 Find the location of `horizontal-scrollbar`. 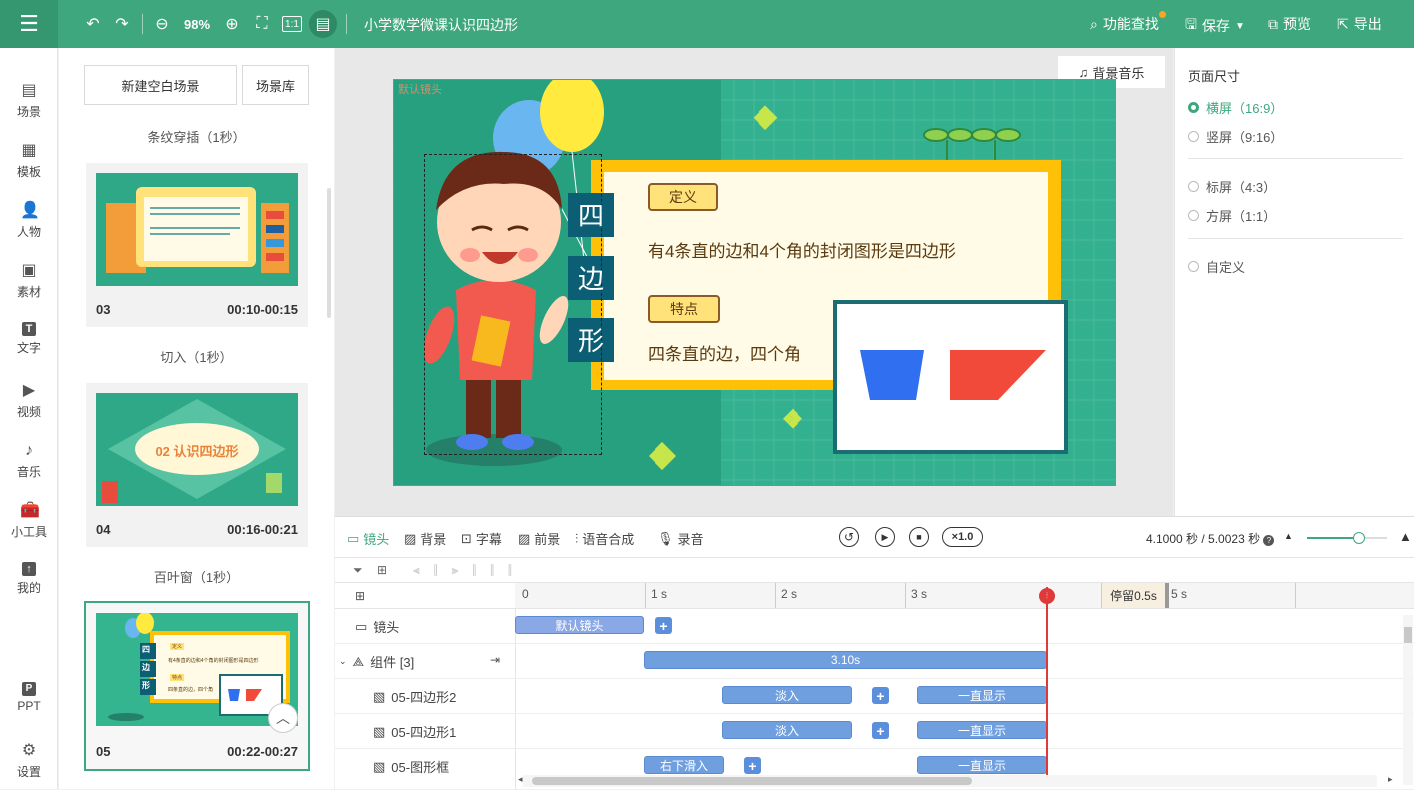

horizontal-scrollbar is located at coordinates (950, 781).